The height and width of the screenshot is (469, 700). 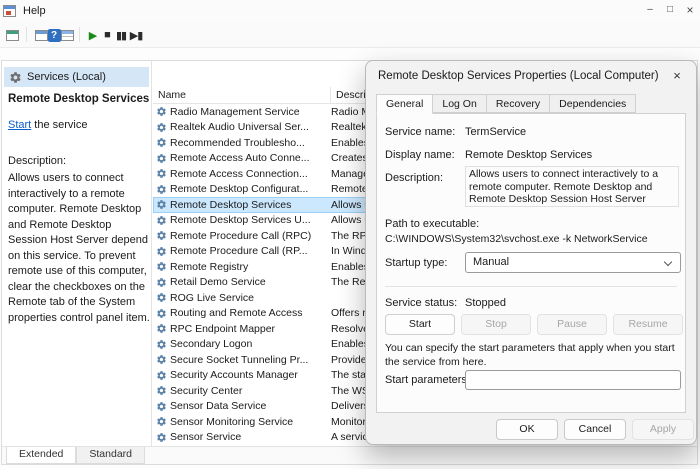 I want to click on startup-type-label: Startup type:, so click(x=416, y=263).